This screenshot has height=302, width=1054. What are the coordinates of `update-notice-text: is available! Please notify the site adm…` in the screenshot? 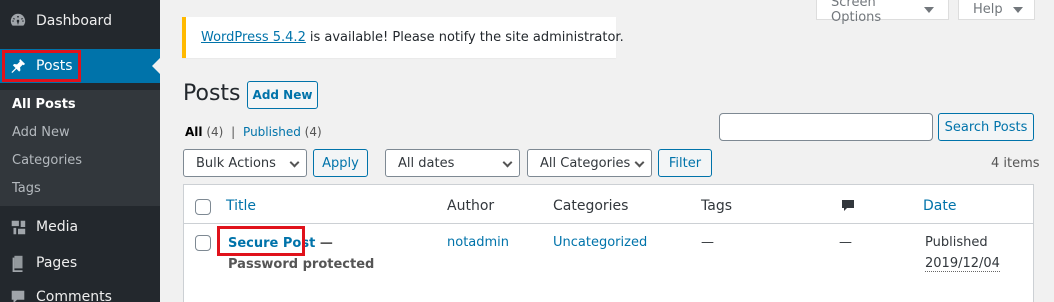 It's located at (466, 37).